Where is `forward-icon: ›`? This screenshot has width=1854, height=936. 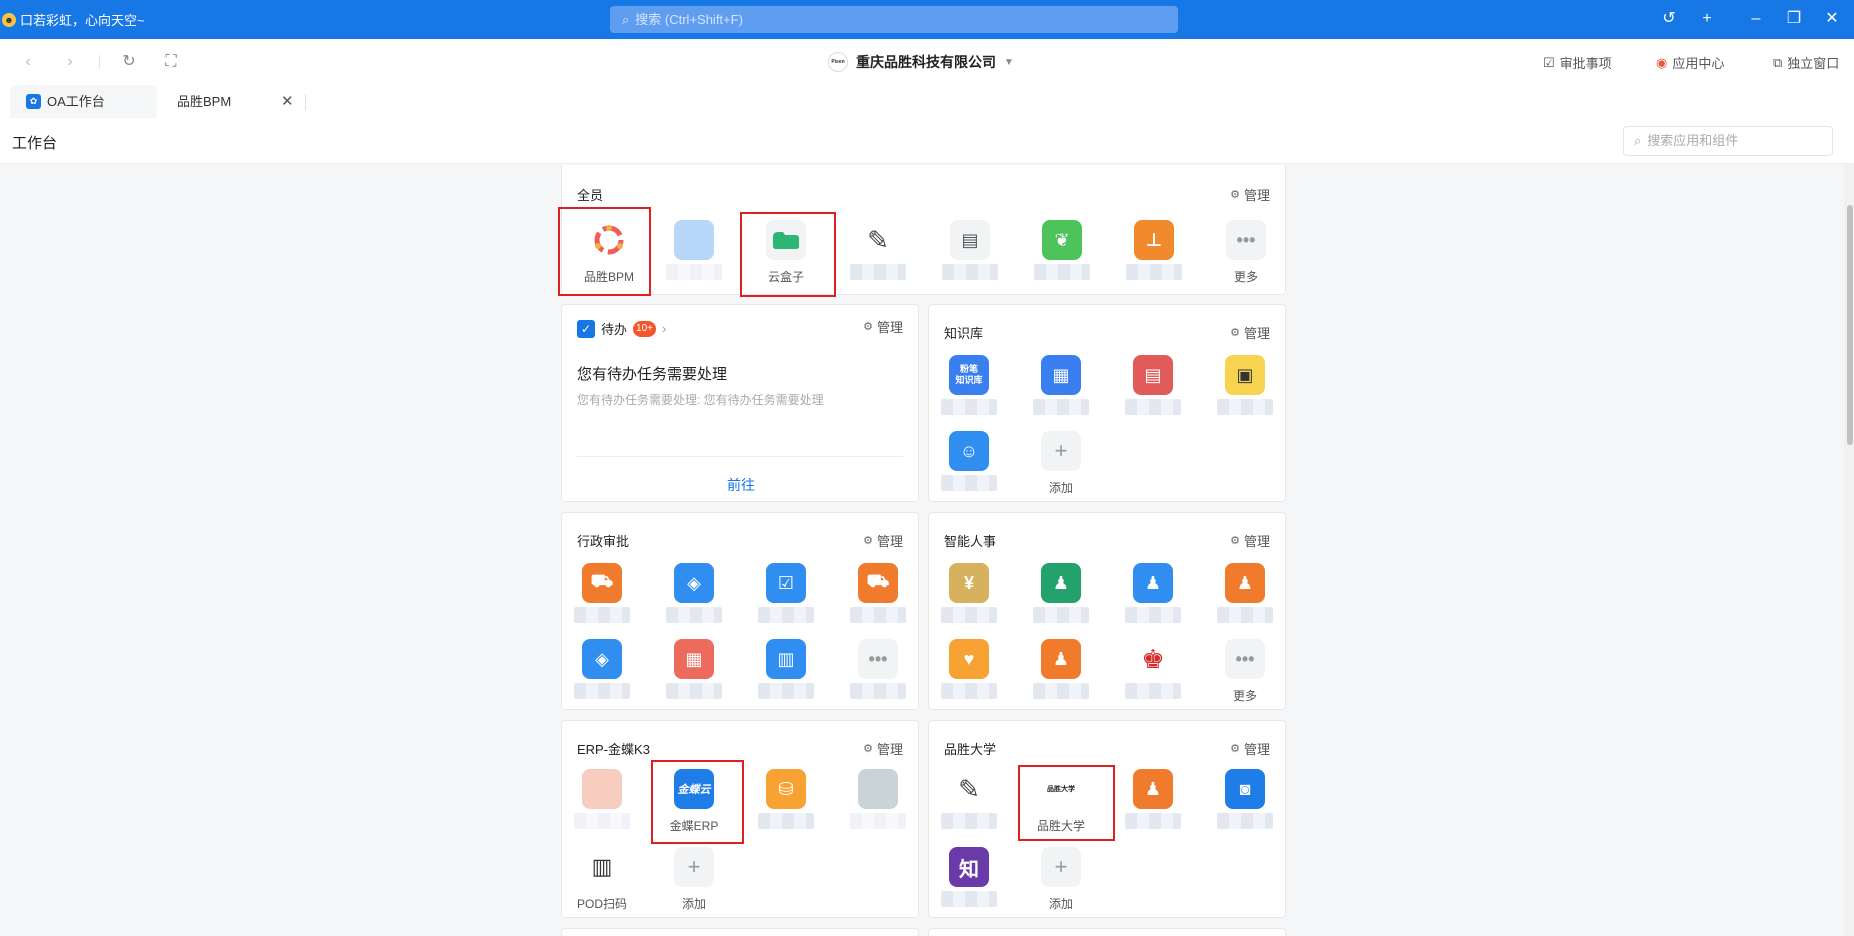 forward-icon: › is located at coordinates (70, 62).